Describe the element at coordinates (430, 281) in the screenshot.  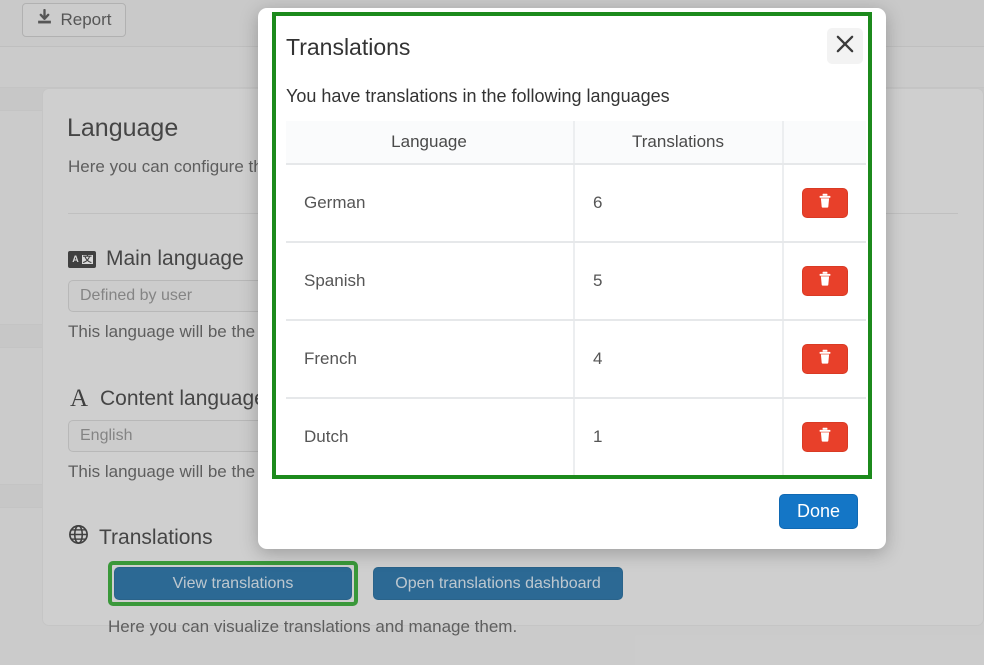
I see `cell-language: Spanish` at that location.